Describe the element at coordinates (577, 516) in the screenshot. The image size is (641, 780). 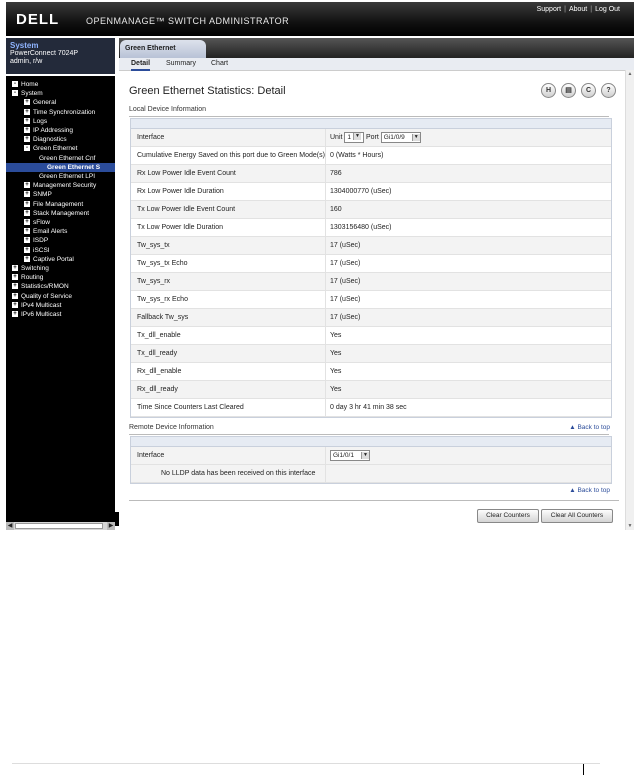
I see `clear-all-counters-button: Clear All Counters` at that location.